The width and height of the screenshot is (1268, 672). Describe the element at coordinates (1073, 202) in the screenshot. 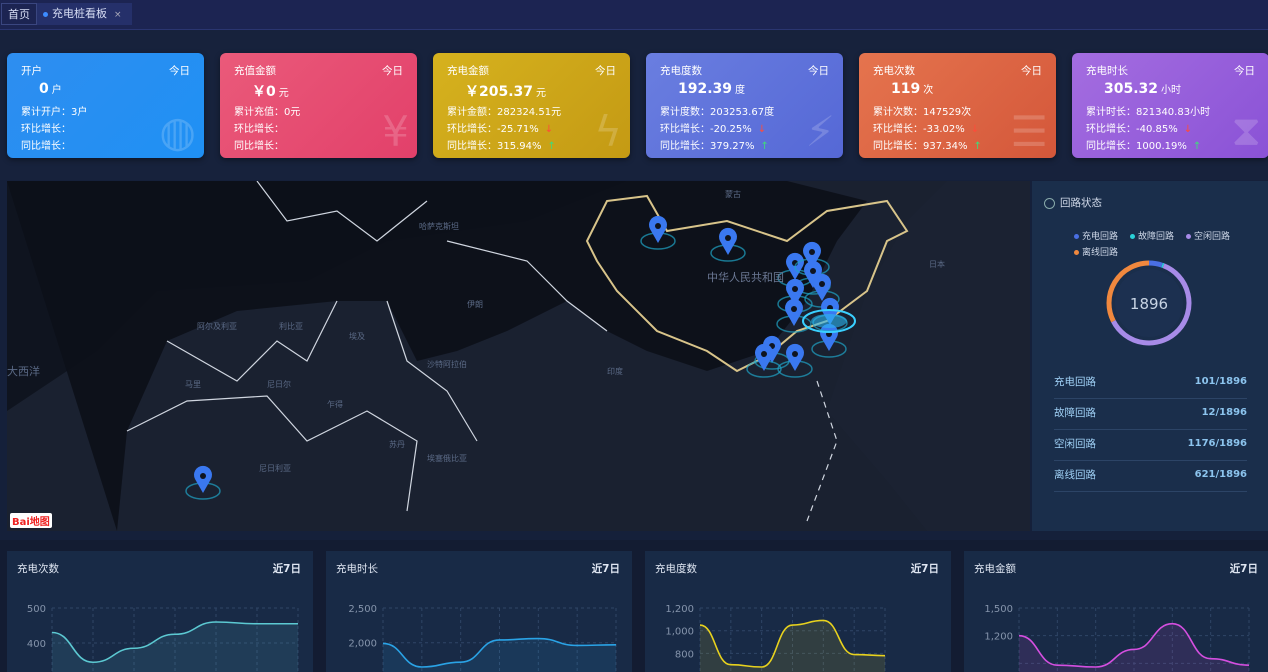

I see `loop-status-title: 回路状态` at that location.